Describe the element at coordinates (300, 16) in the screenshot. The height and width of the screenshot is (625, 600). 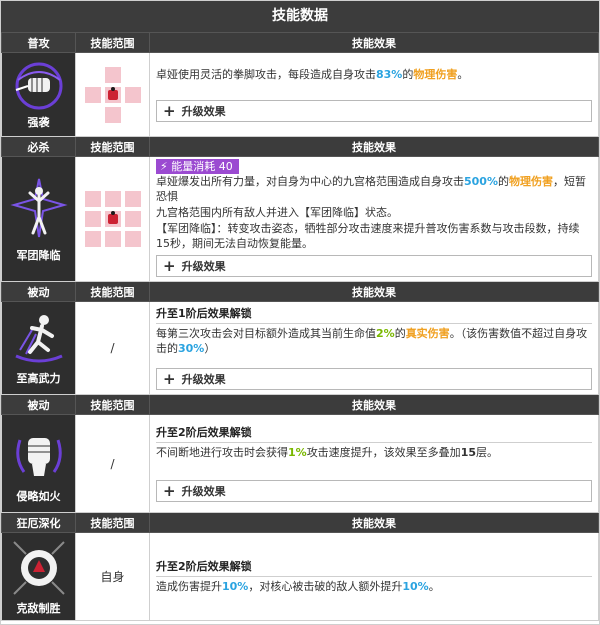
I see `page-title: 技能数据` at that location.